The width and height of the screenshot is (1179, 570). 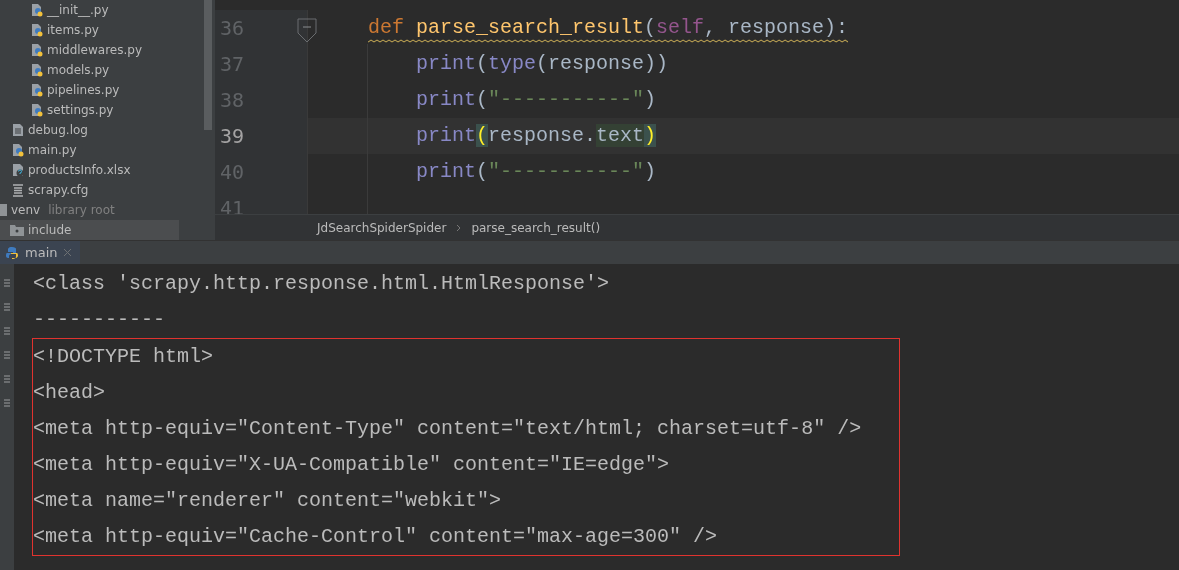 What do you see at coordinates (232, 136) in the screenshot?
I see `line-number: 39` at bounding box center [232, 136].